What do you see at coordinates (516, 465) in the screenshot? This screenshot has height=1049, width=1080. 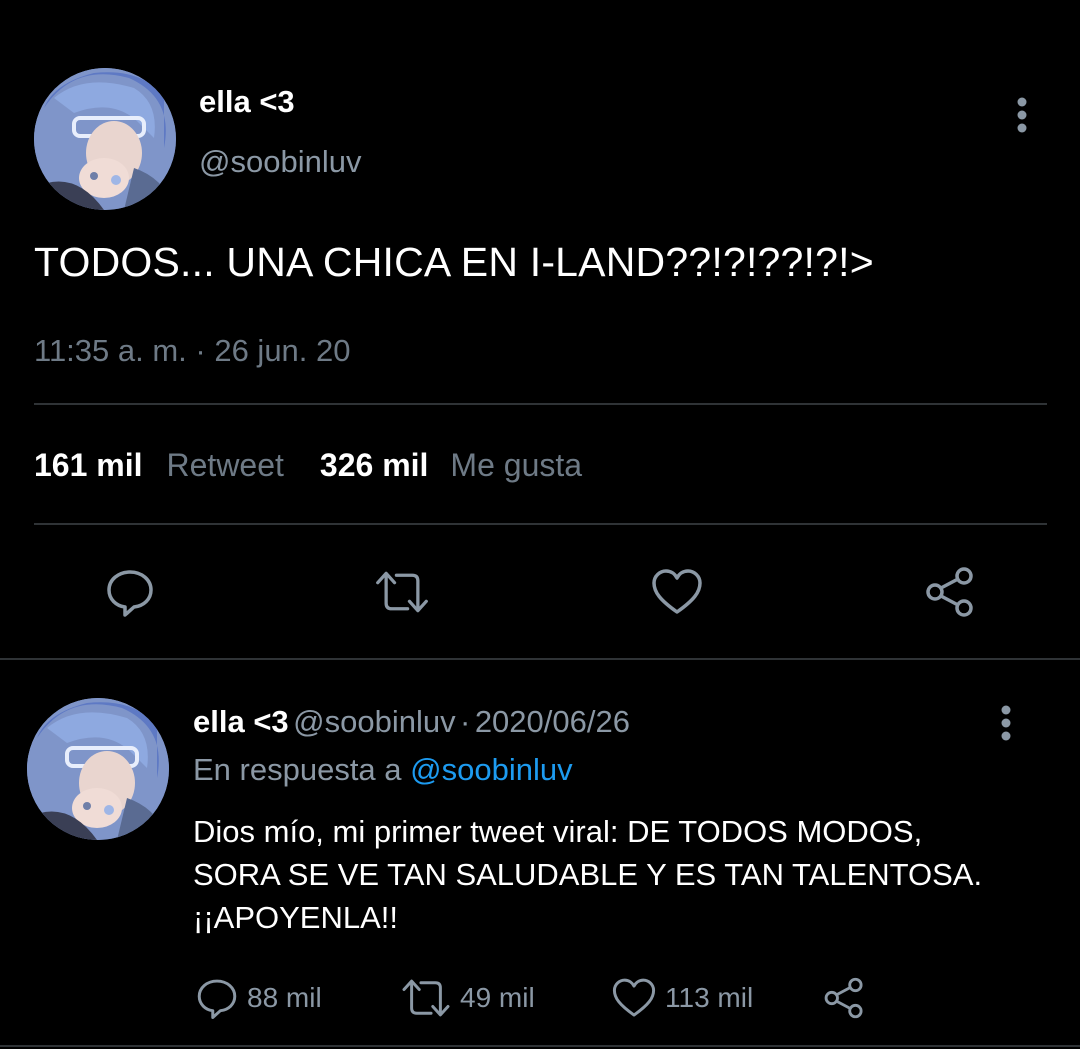 I see `like-label: Me gusta` at bounding box center [516, 465].